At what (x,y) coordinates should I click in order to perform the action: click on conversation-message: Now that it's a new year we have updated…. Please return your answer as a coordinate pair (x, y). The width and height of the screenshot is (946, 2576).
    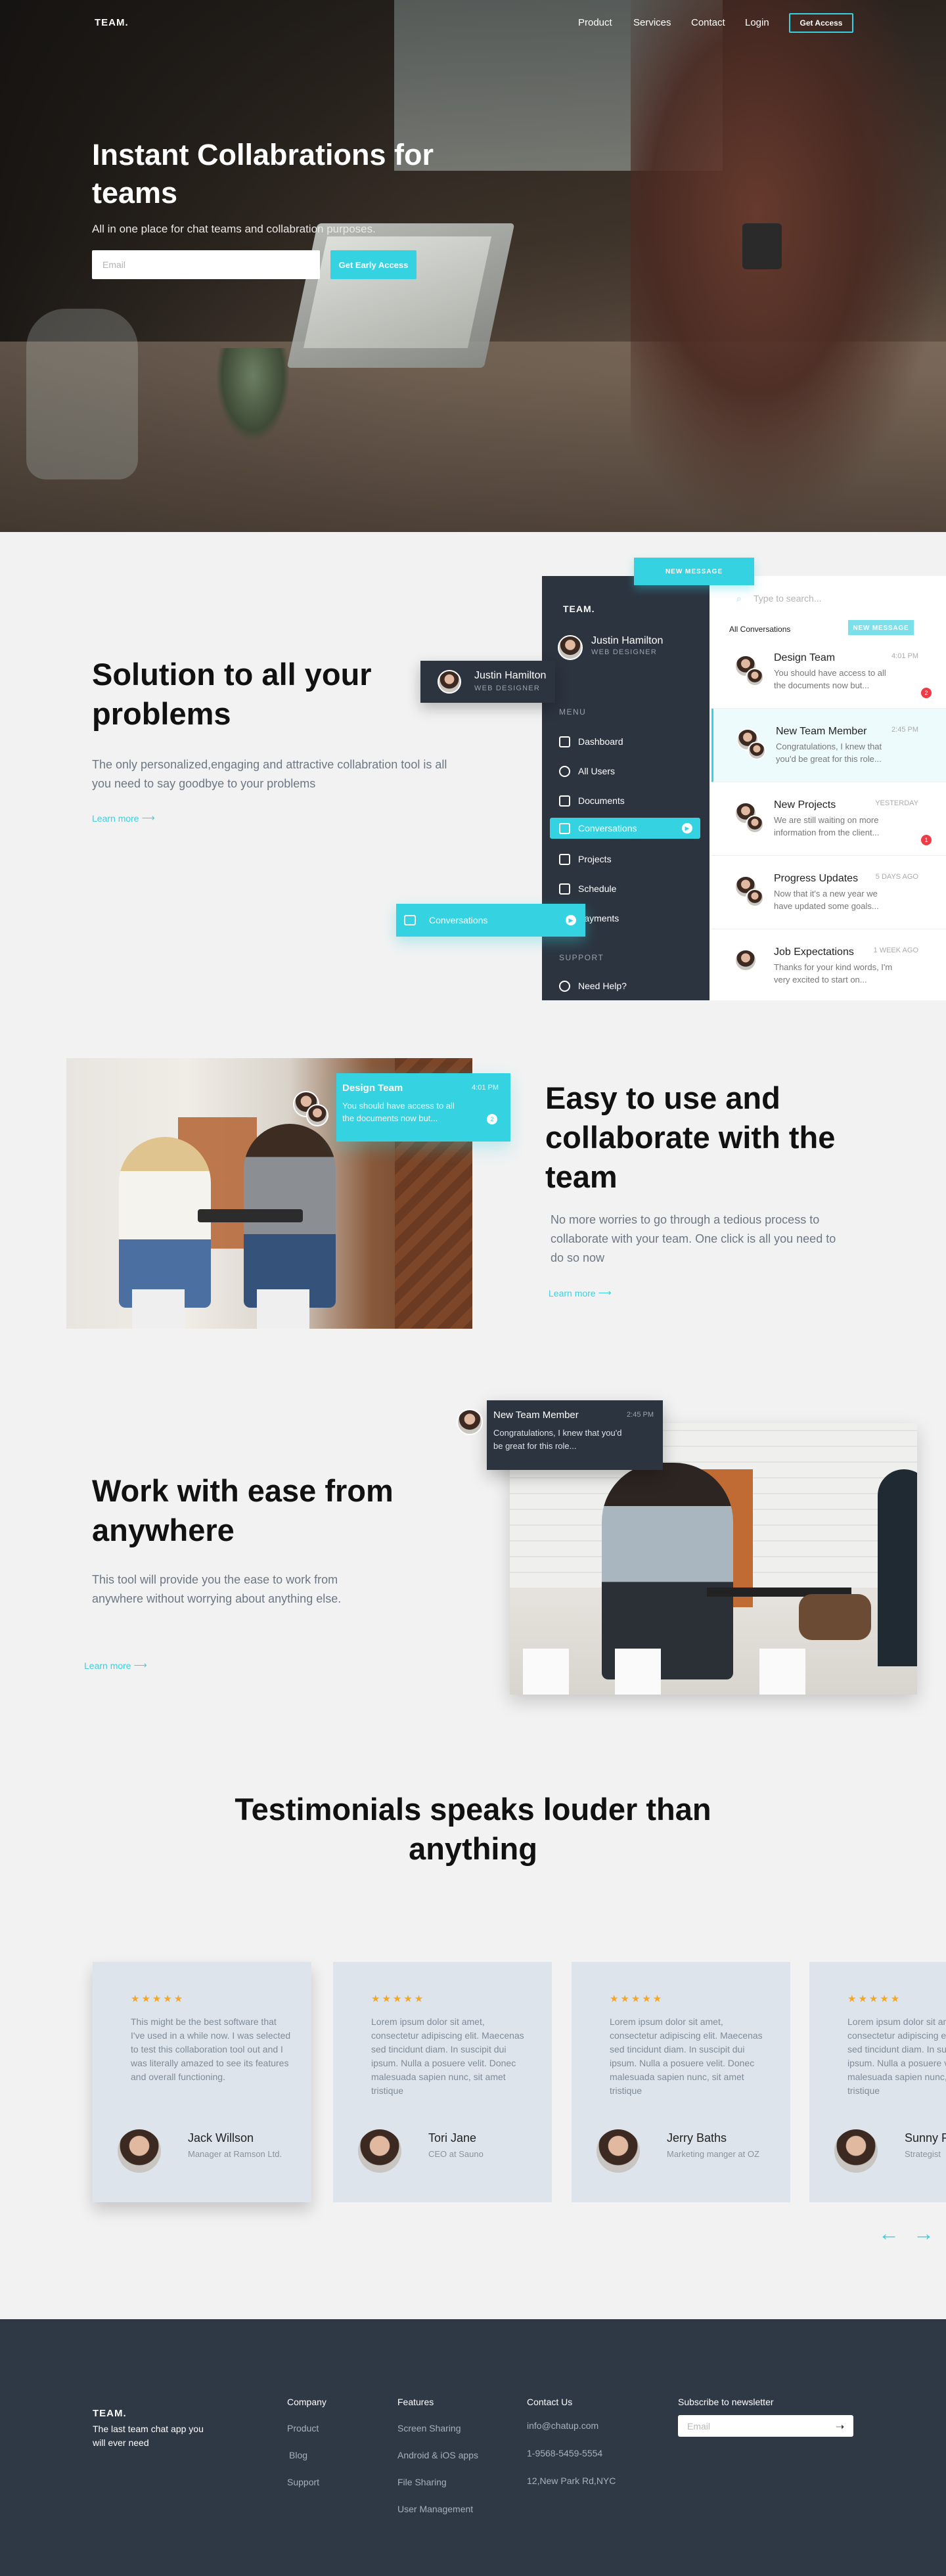
    Looking at the image, I should click on (826, 900).